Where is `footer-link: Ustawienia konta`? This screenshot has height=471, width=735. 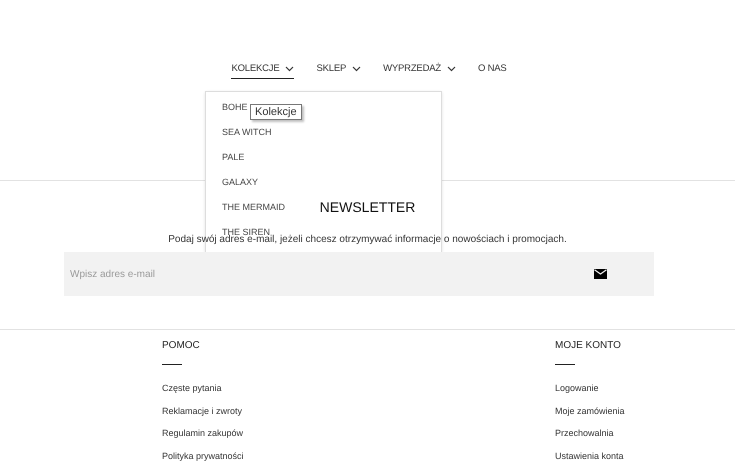
footer-link: Ustawienia konta is located at coordinates (610, 461).